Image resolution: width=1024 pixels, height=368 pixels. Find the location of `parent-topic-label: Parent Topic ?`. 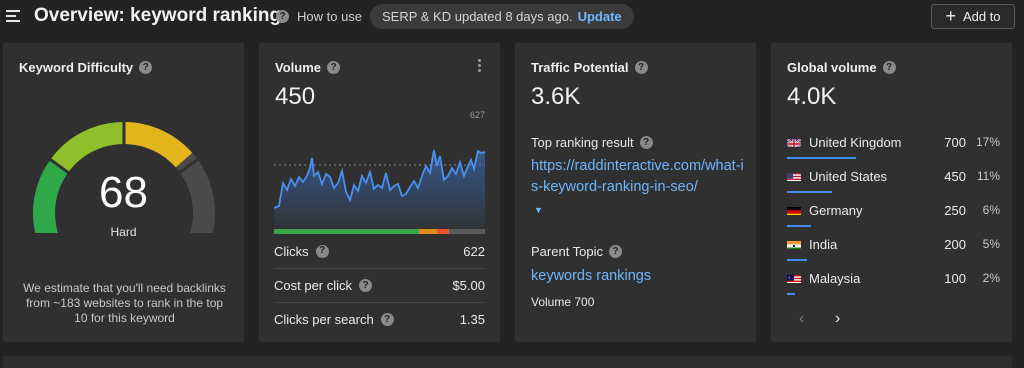

parent-topic-label: Parent Topic ? is located at coordinates (577, 251).